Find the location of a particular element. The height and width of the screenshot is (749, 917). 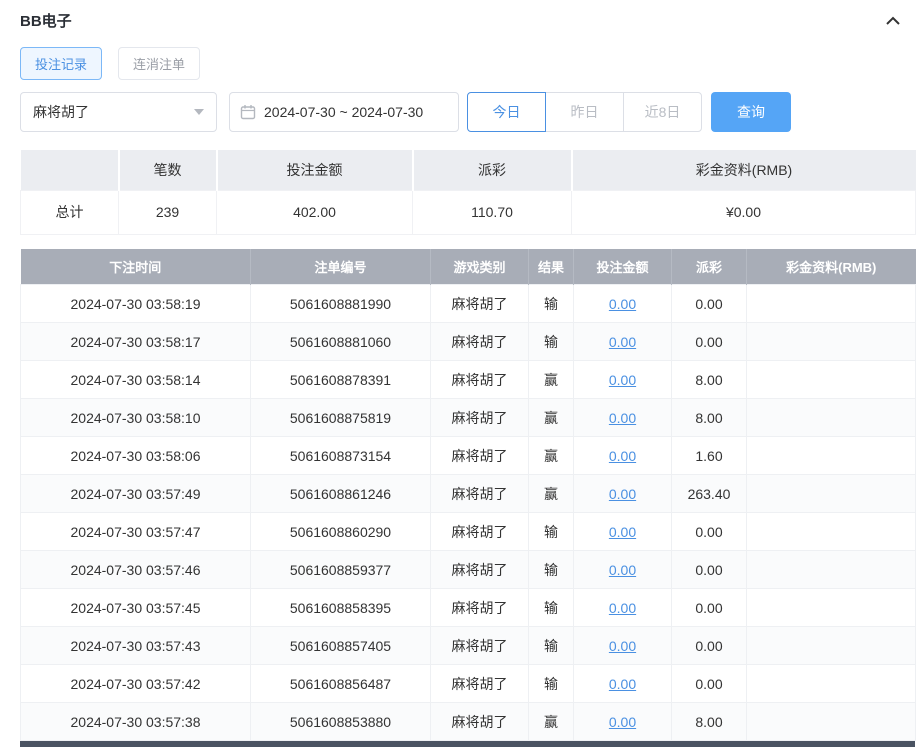

bet-time-cell: 2024-07-30 03:57:47 is located at coordinates (135, 531).